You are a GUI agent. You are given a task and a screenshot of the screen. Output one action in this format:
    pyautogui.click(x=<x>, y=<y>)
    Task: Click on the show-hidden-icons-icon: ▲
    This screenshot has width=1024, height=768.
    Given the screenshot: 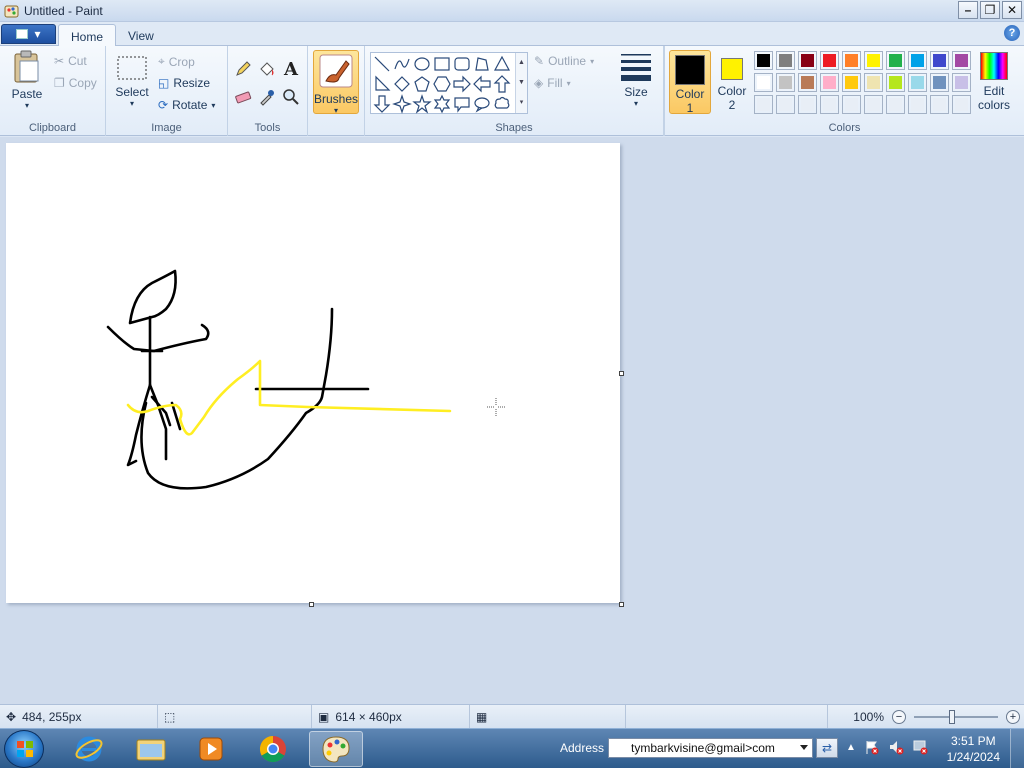 What is the action you would take?
    pyautogui.click(x=851, y=747)
    